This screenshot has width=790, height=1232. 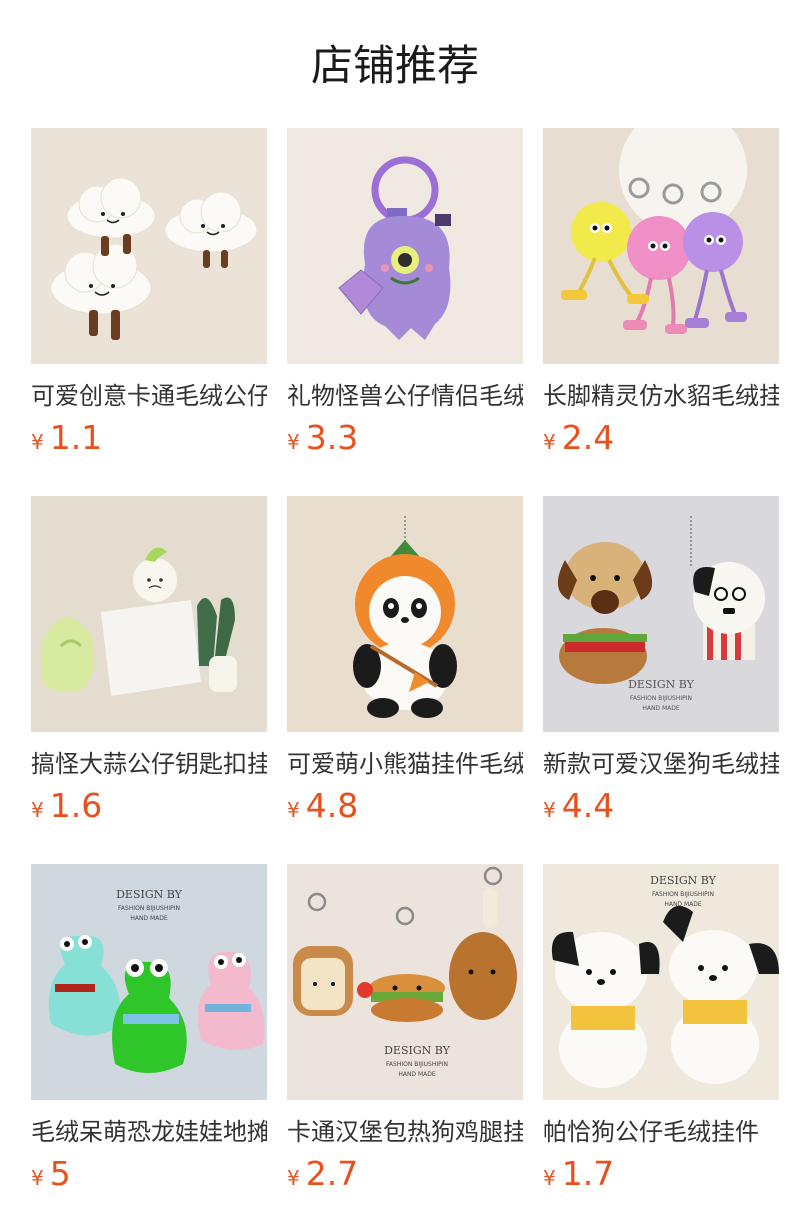 What do you see at coordinates (394, 65) in the screenshot?
I see `section-title: 店铺推荐` at bounding box center [394, 65].